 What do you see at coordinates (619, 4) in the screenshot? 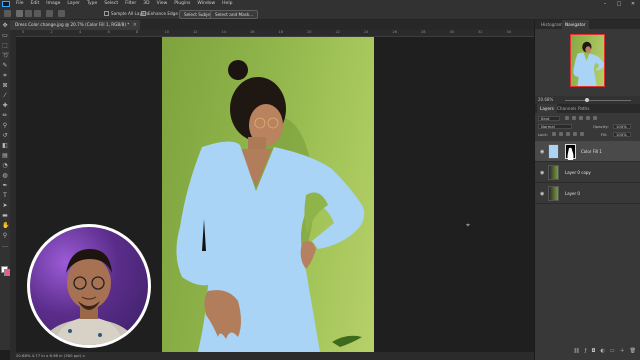
I see `maximize-icon: □` at bounding box center [619, 4].